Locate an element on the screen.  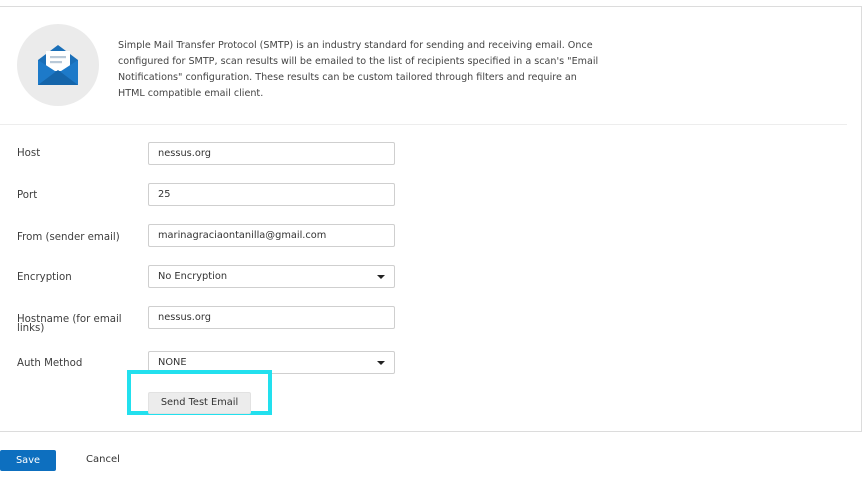
auth-method-label: Auth Method is located at coordinates (50, 363).